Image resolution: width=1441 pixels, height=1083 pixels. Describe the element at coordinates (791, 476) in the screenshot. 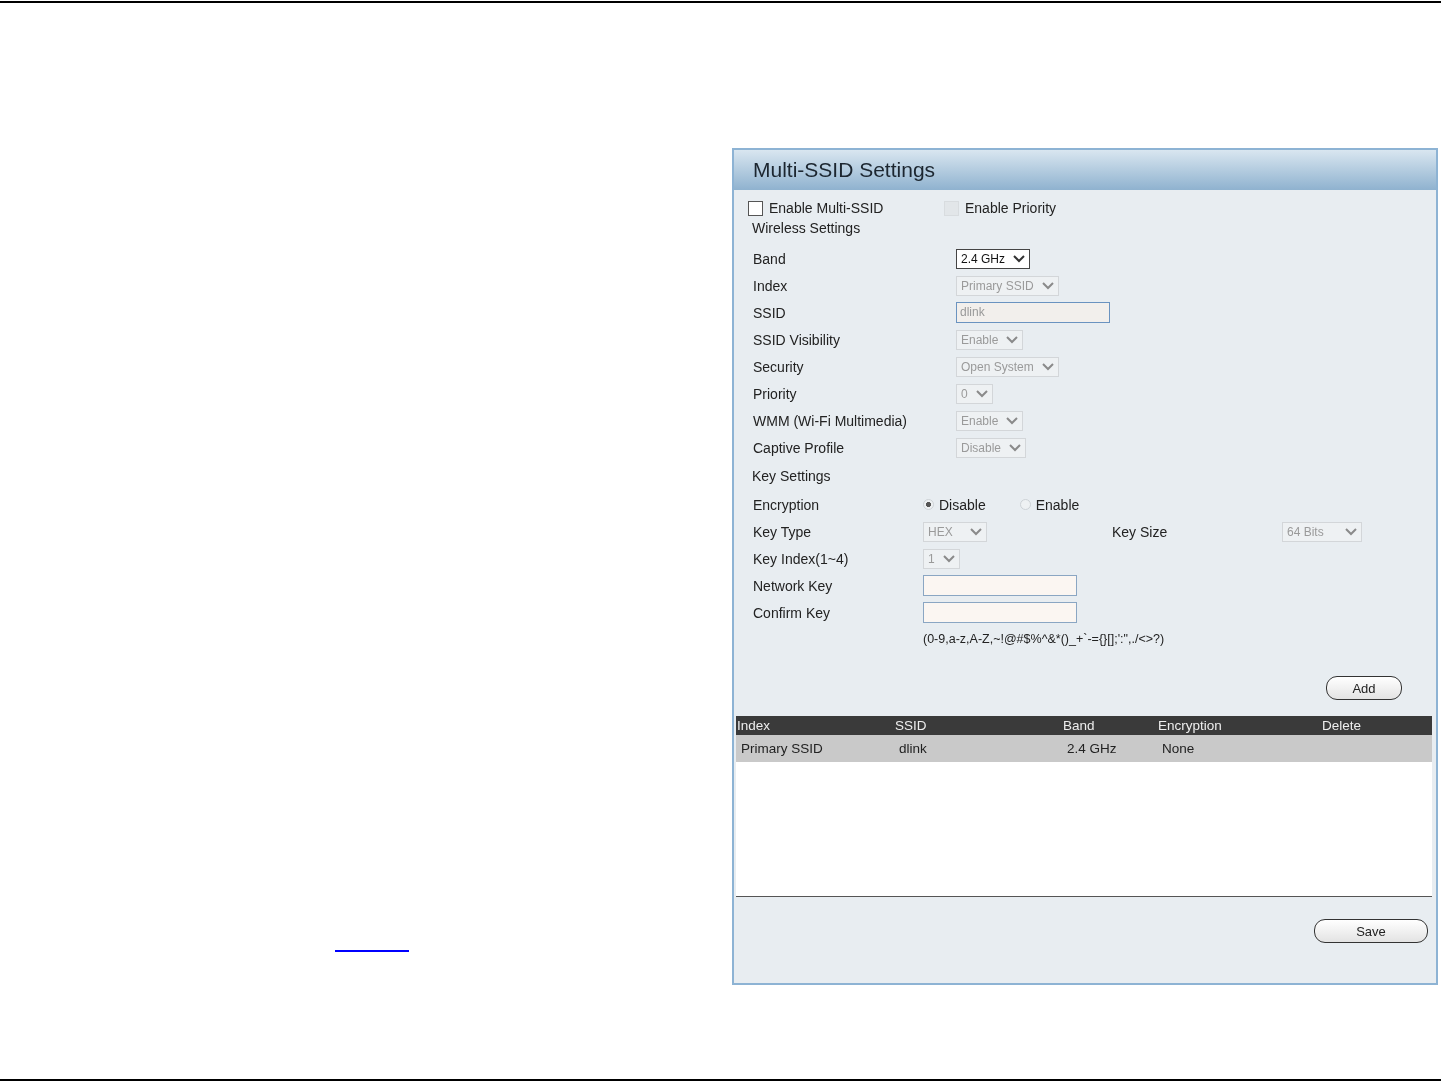

I see `section-heading: Key Settings` at that location.